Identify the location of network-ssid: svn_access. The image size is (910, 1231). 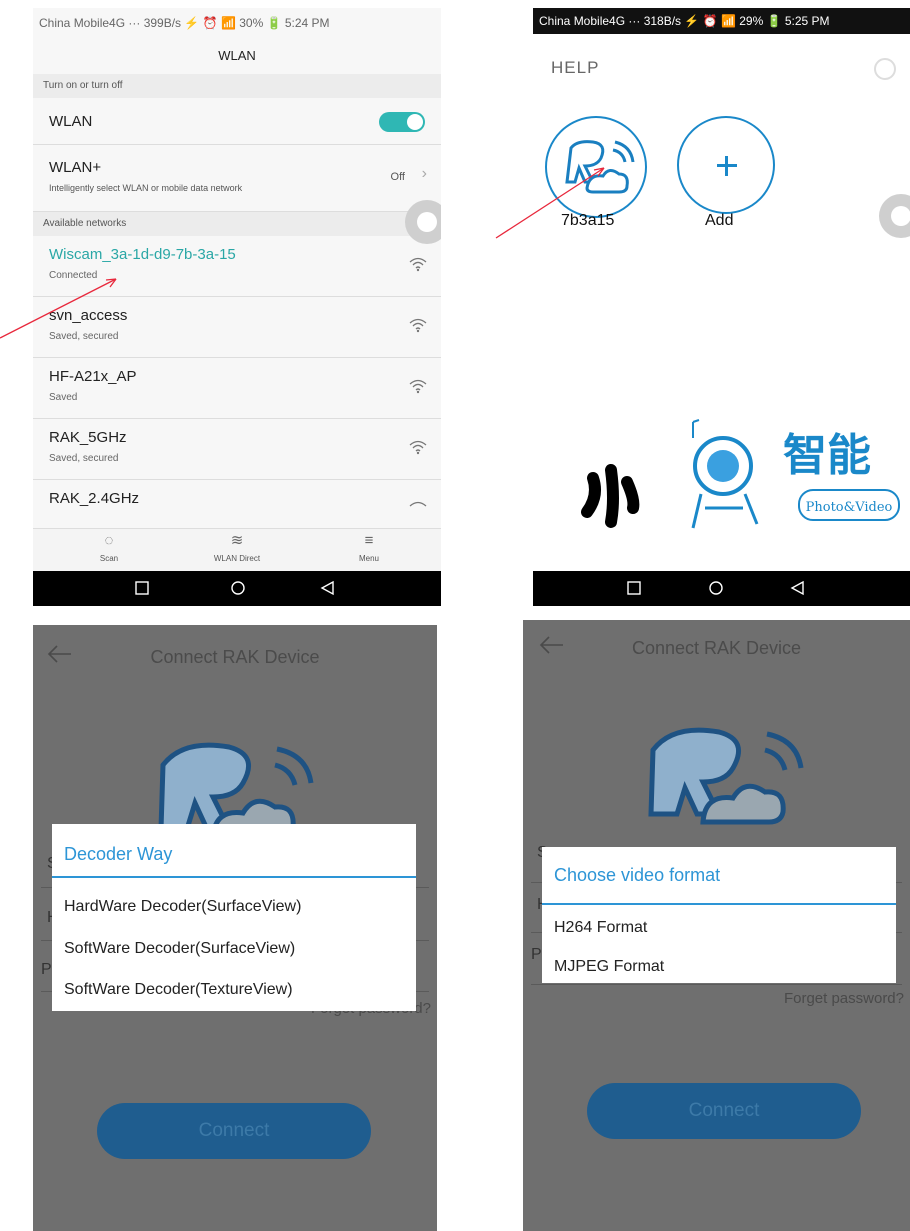
(88, 315).